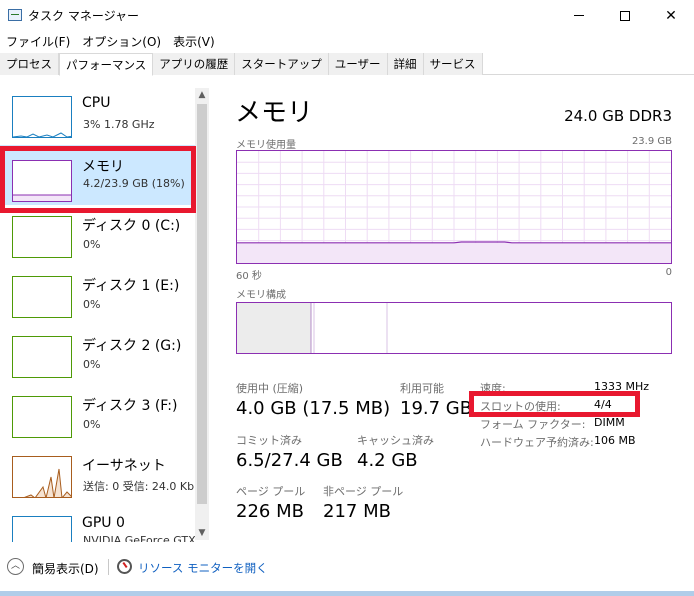 This screenshot has height=596, width=694. I want to click on sidebar-item-value: 3% 1.78 GHz, so click(119, 124).